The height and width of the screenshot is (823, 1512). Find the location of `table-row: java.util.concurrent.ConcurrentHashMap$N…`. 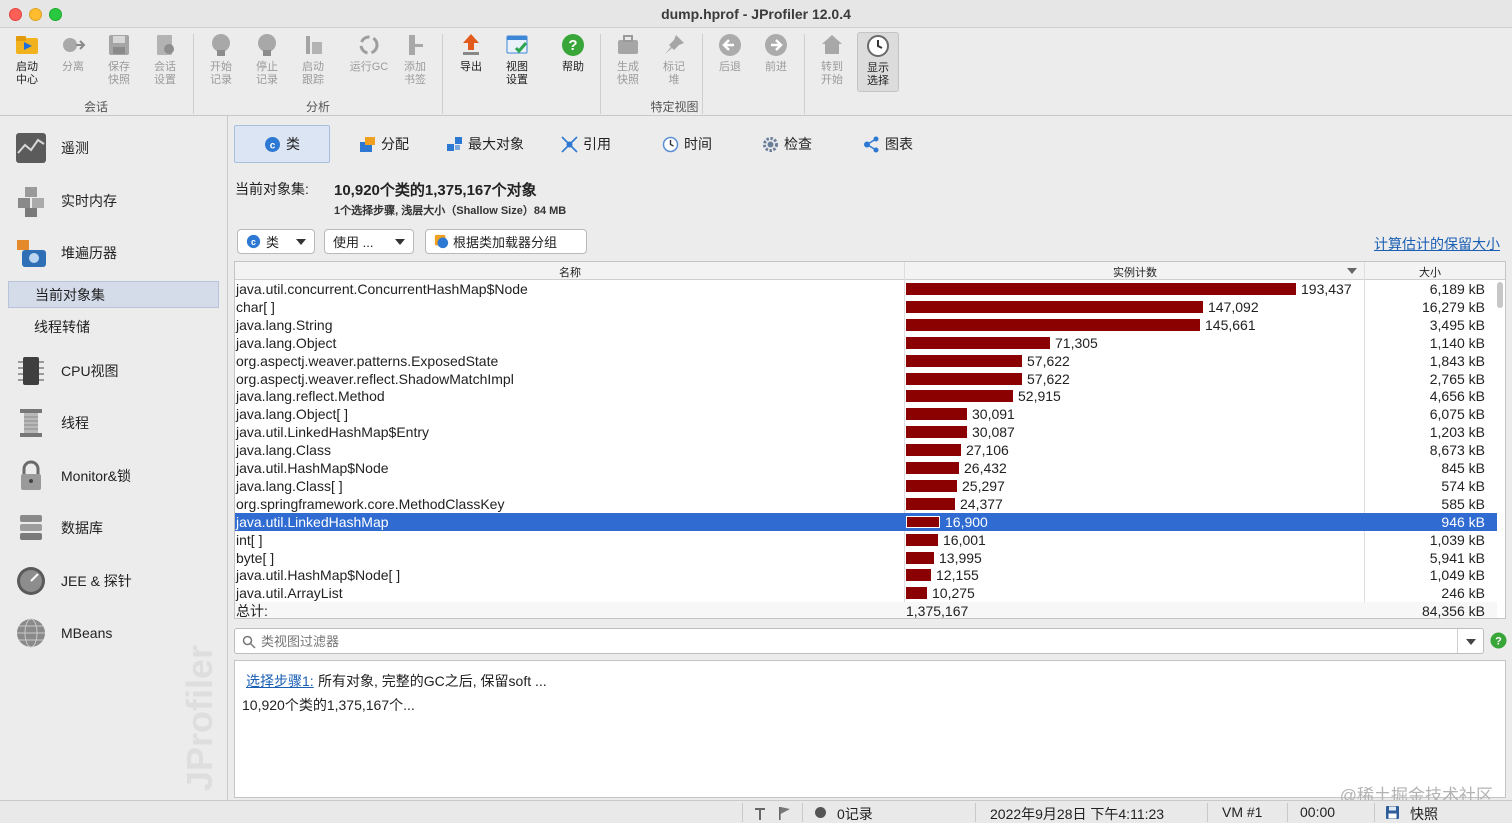

table-row: java.util.concurrent.ConcurrentHashMap$N… is located at coordinates (866, 289).